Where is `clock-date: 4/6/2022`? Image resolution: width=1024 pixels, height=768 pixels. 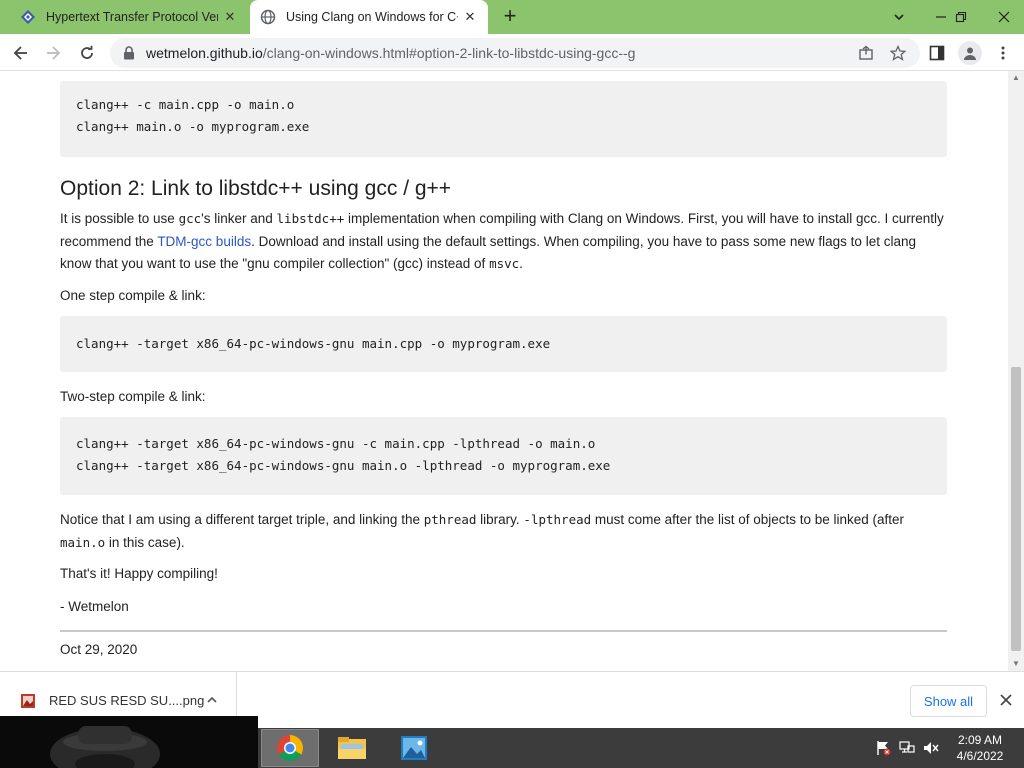
clock-date: 4/6/2022 is located at coordinates (980, 756).